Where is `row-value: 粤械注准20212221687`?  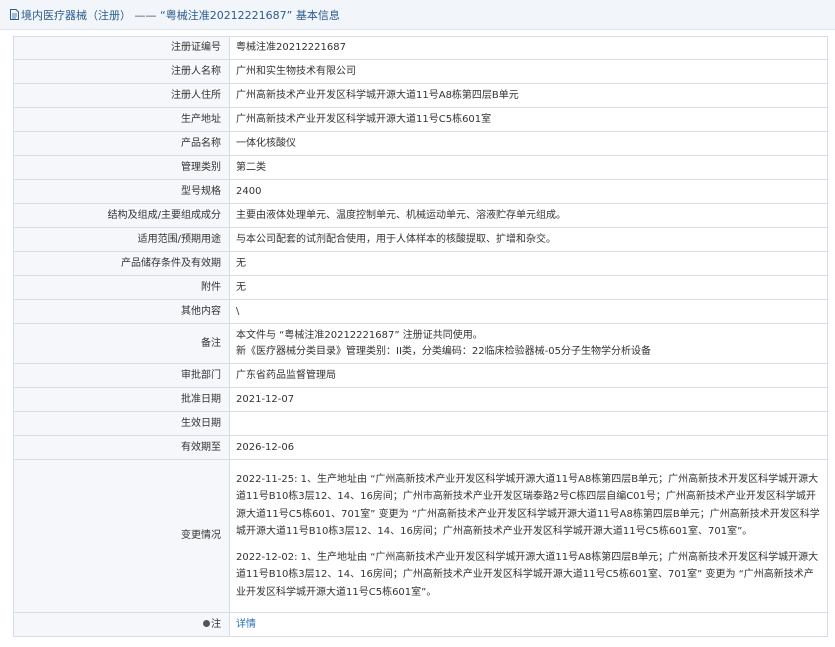
row-value: 粤械注准20212221687 is located at coordinates (528, 48).